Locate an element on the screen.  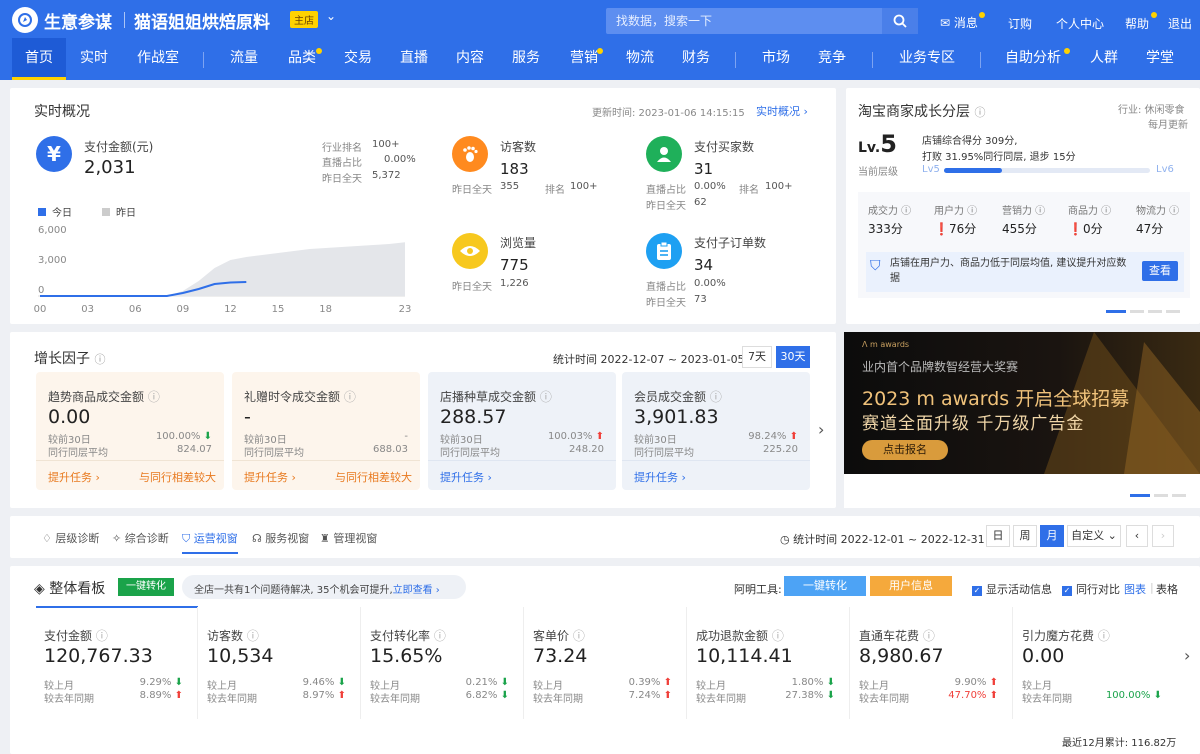
metric-card: 引力魔方花费 ⓘ 0.00 较上月 较去年同期 100.00% ⬇ is located at coordinates (1095, 663).